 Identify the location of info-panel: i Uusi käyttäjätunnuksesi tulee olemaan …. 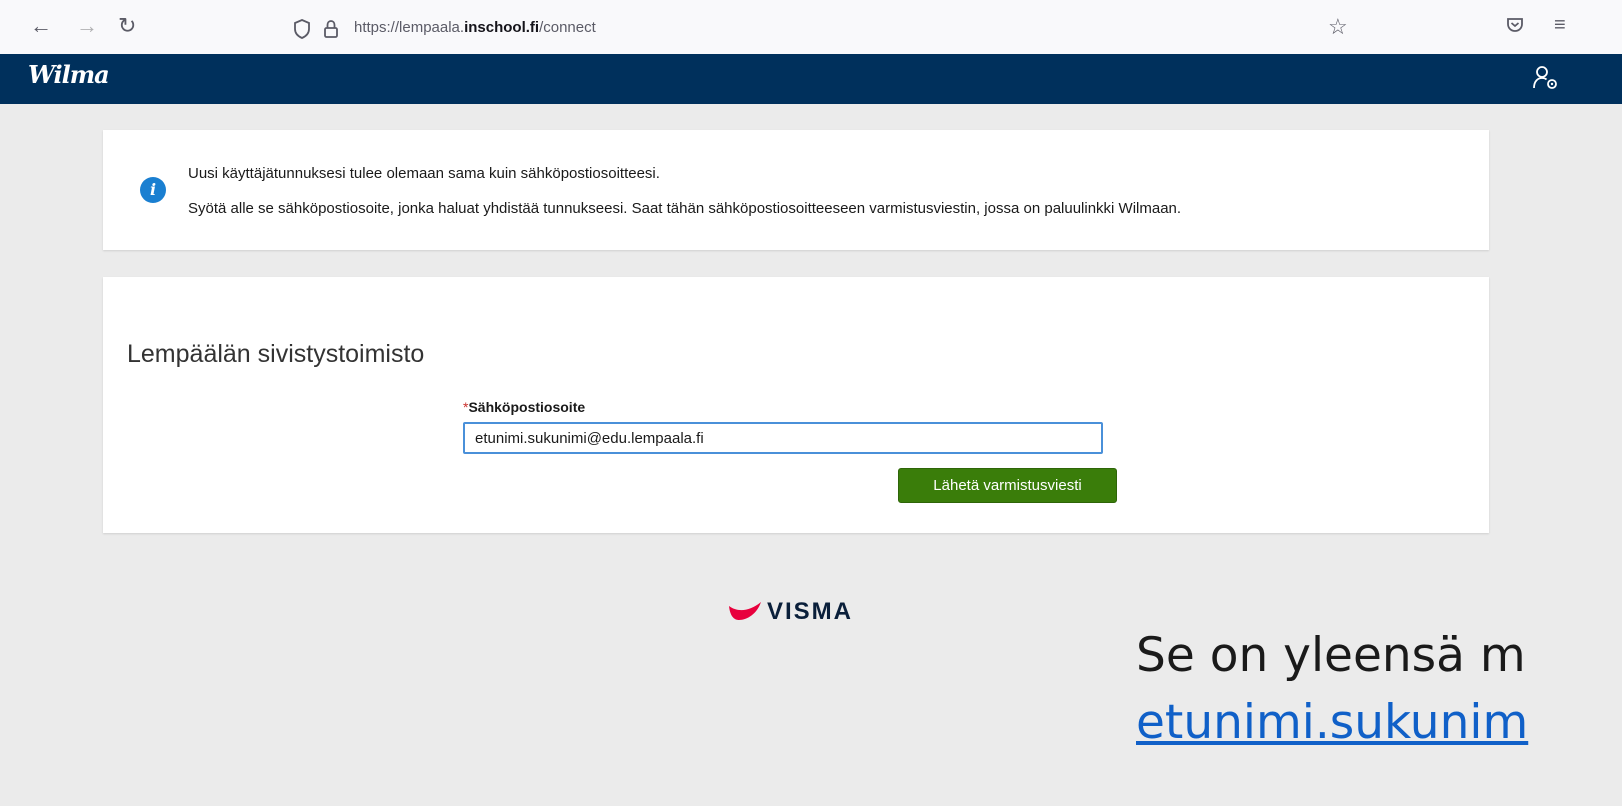
(796, 190).